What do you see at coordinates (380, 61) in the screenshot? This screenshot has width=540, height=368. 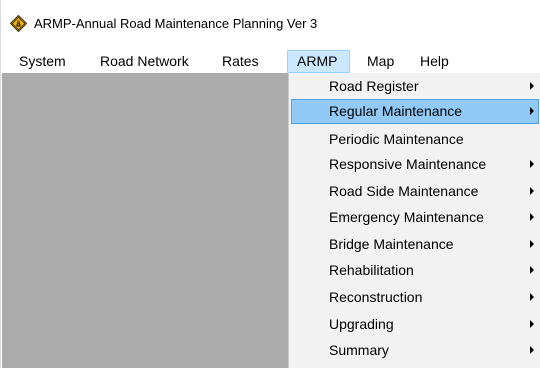 I see `menu-map: Map` at bounding box center [380, 61].